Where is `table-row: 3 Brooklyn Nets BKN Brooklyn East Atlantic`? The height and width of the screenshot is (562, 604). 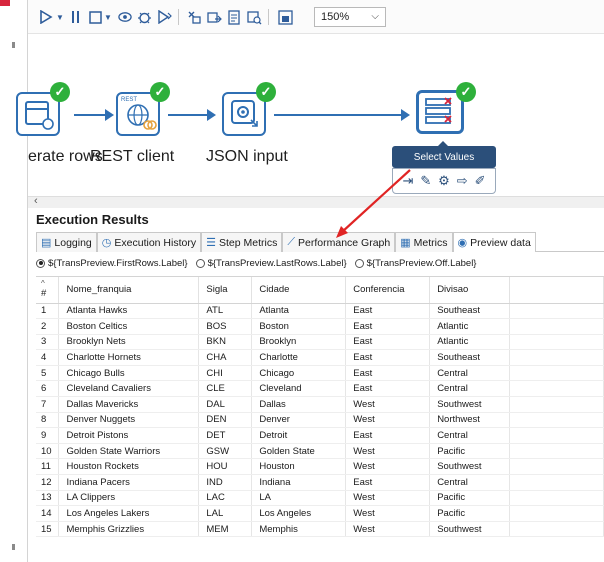 table-row: 3 Brooklyn Nets BKN Brooklyn East Atlantic is located at coordinates (320, 342).